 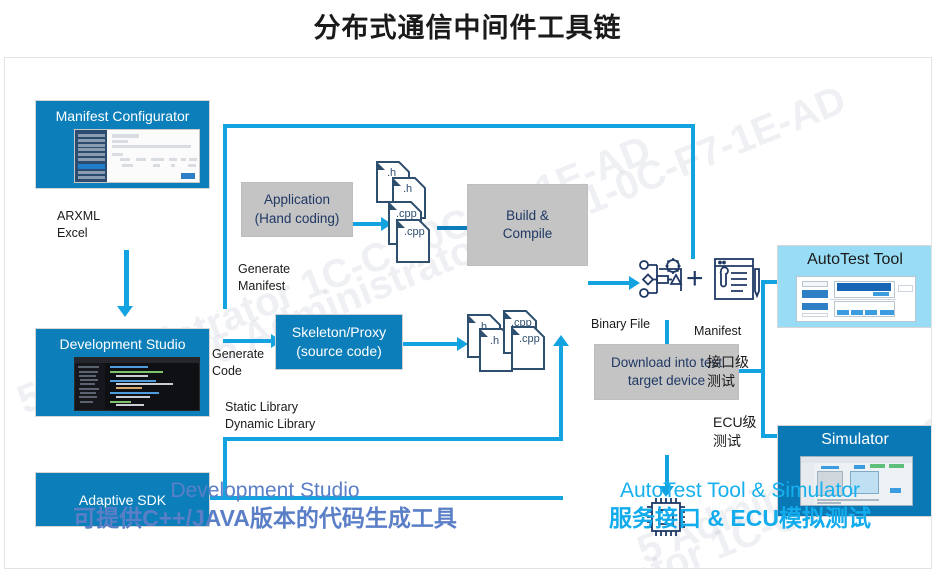 I want to click on process-flow-gear-icon, so click(x=661, y=279).